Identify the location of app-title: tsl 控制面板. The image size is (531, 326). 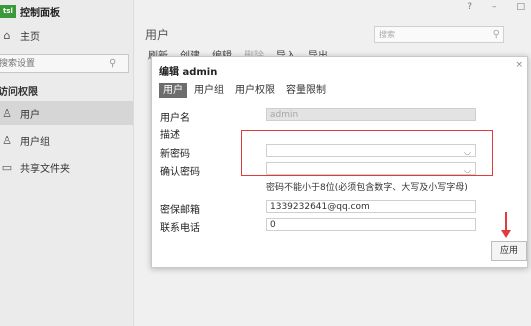
(30, 11).